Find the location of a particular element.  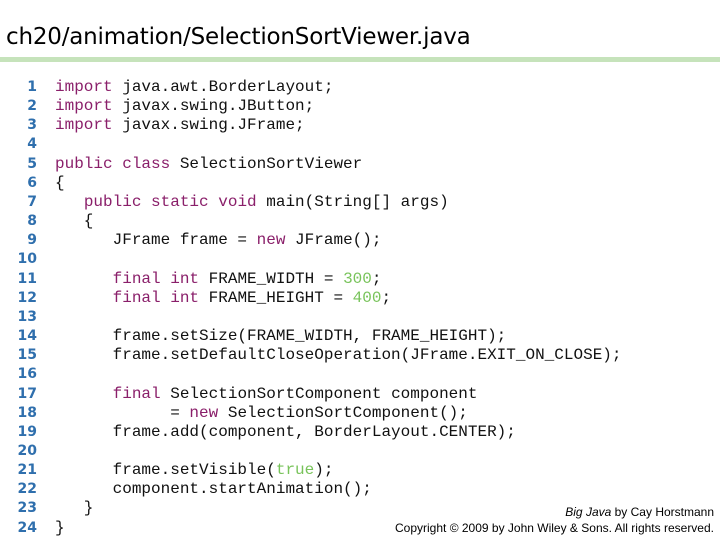

code-token: JFrame frame = is located at coordinates (156, 240).